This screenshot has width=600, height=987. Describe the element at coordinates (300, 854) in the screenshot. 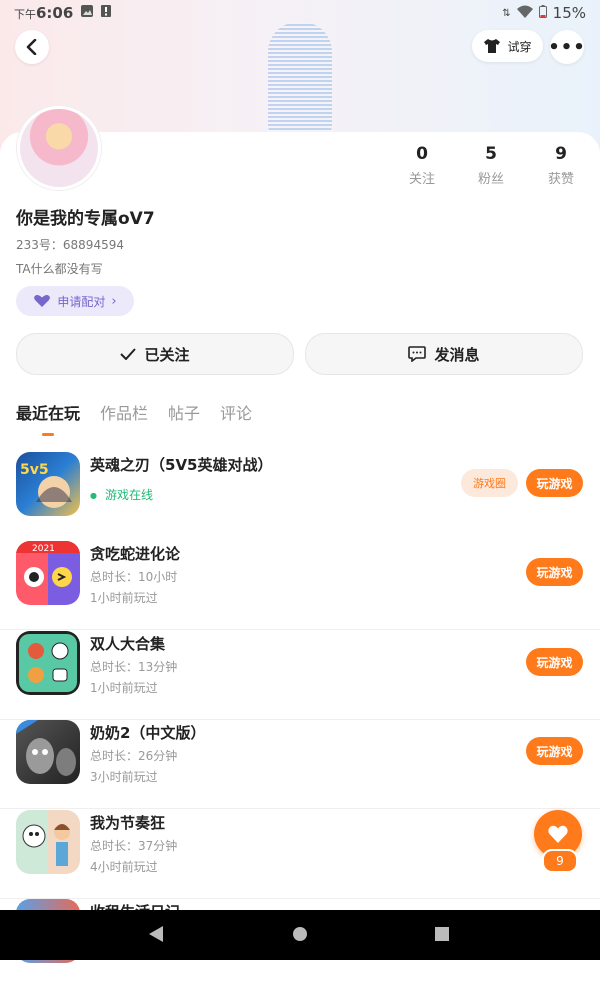

I see `list-item: 我为节奏狂 总时长：37分钟 4小时前玩过` at that location.